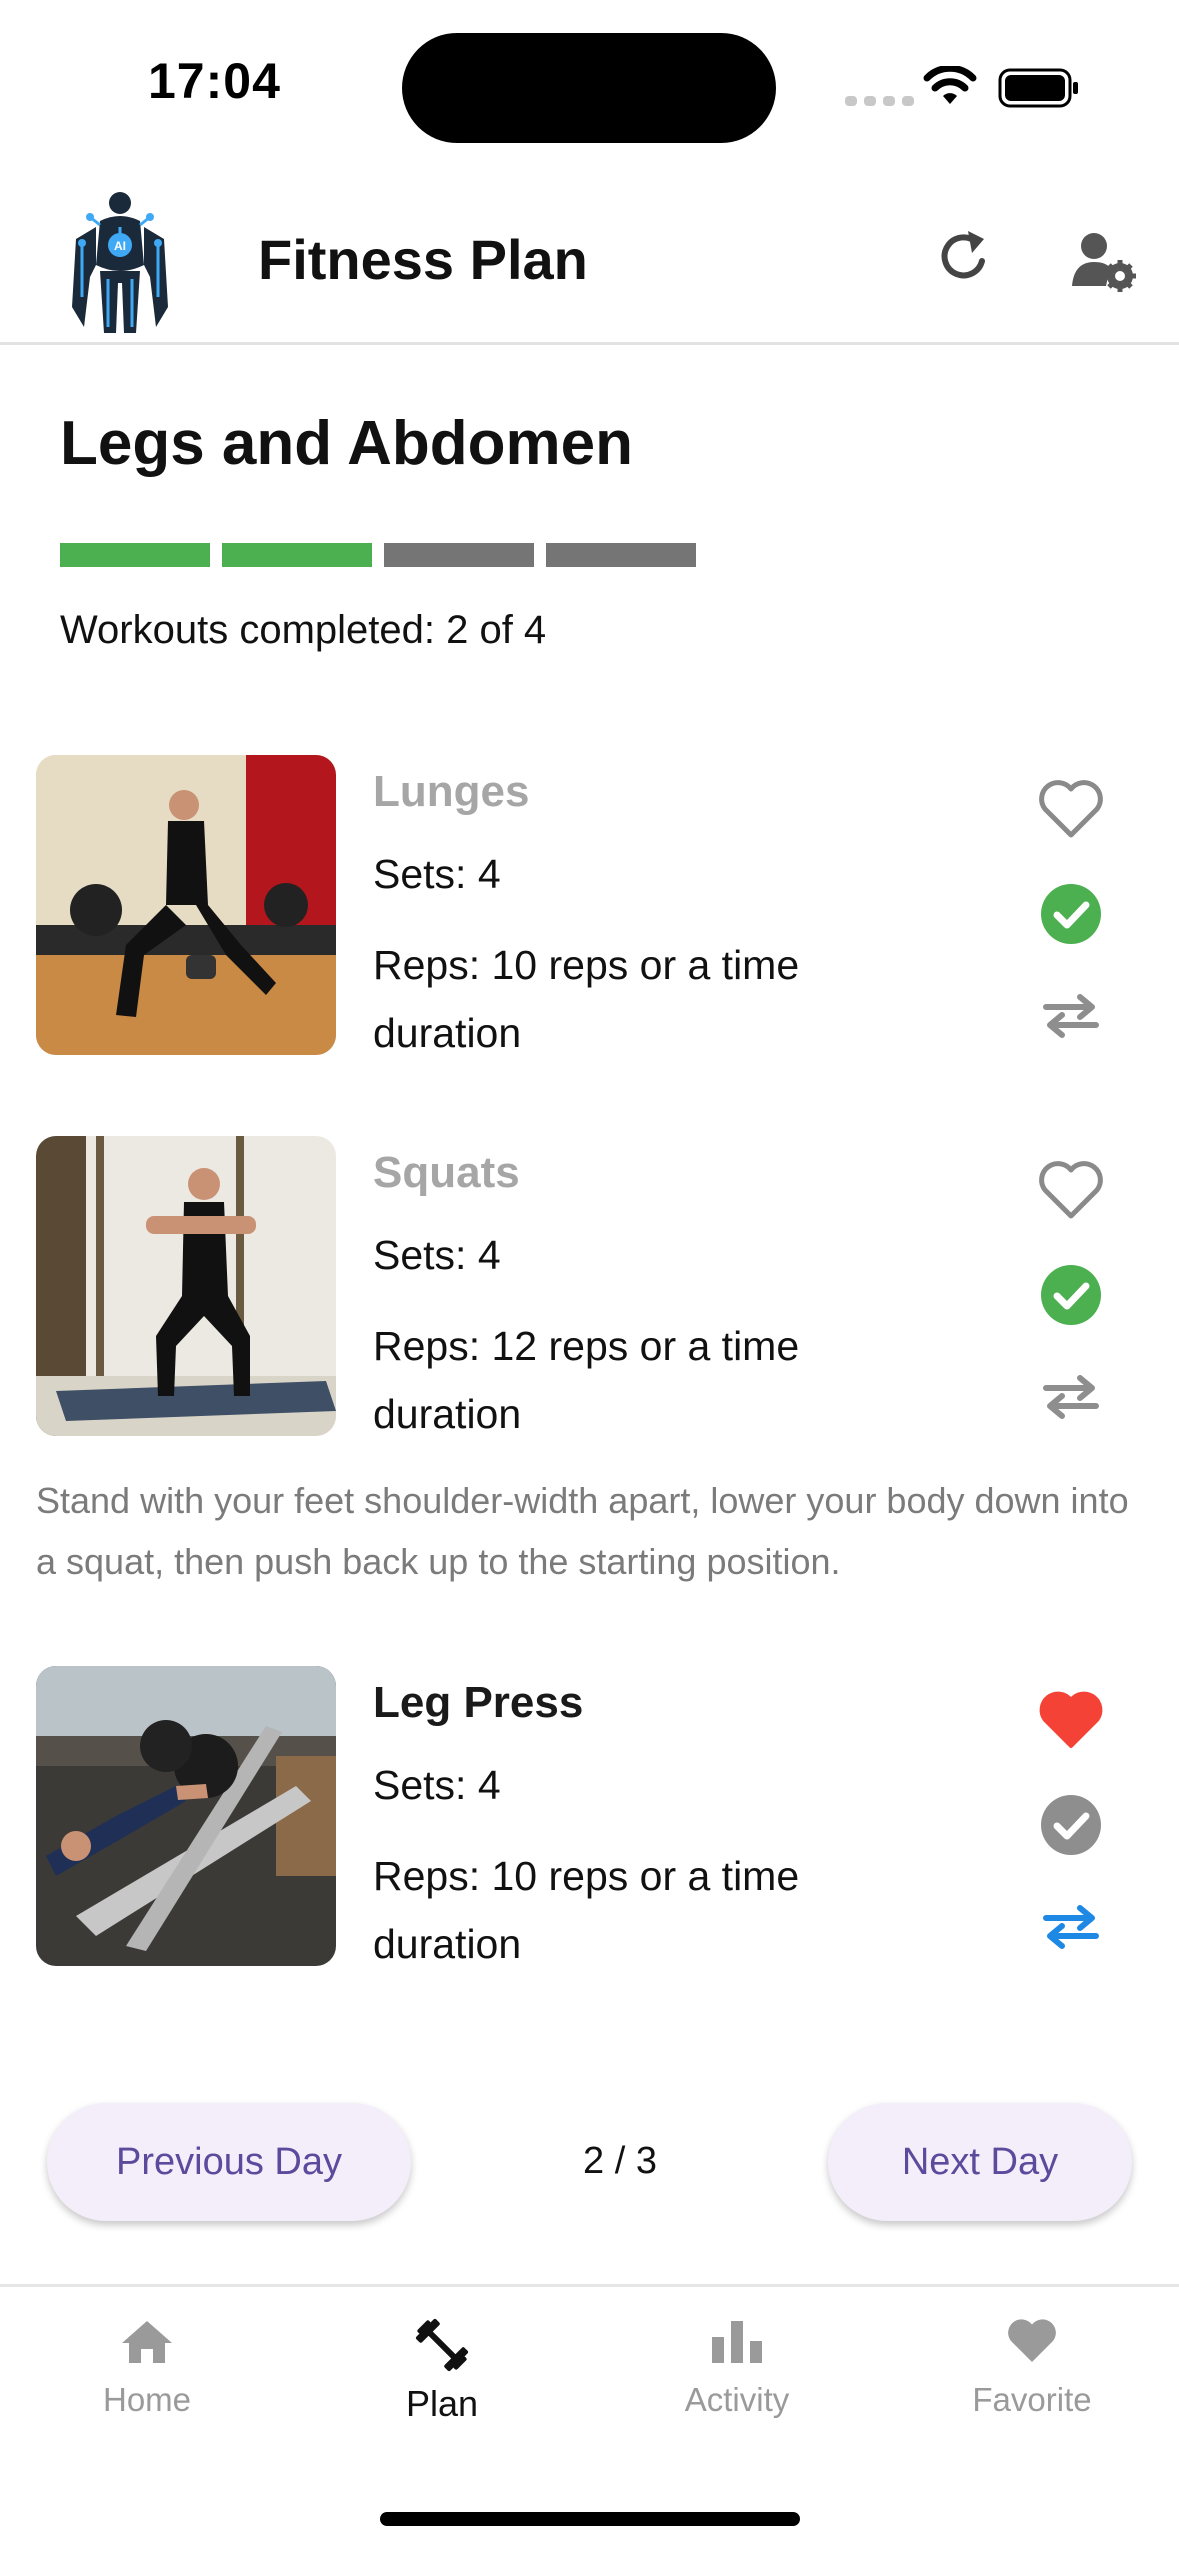 The height and width of the screenshot is (2556, 1179). What do you see at coordinates (964, 257) in the screenshot?
I see `refresh-button` at bounding box center [964, 257].